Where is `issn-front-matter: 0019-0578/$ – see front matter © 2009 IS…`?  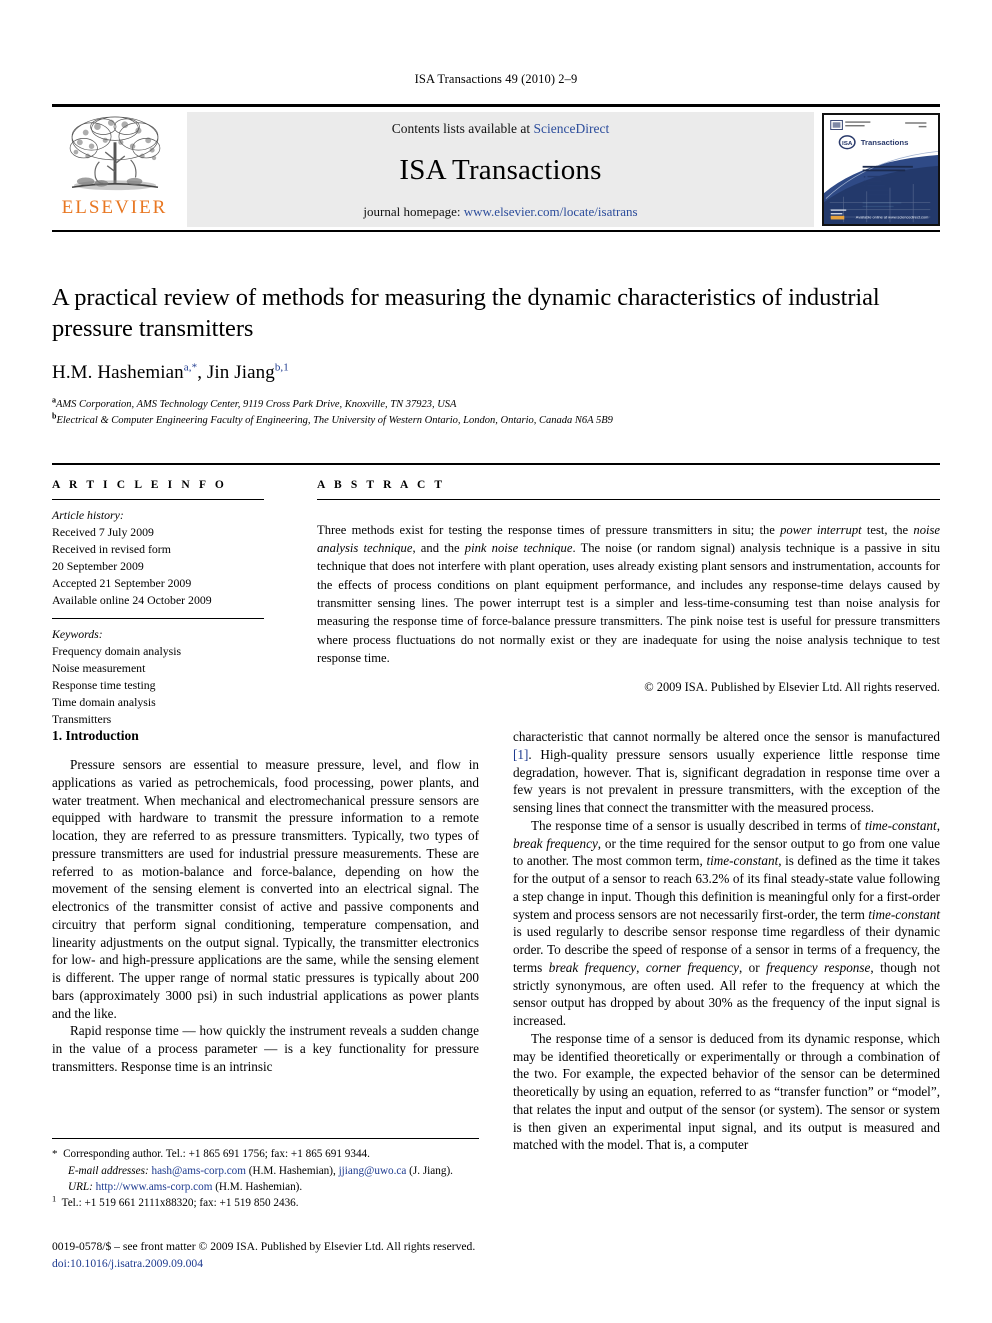
issn-front-matter: 0019-0578/$ – see front matter © 2009 IS… is located at coordinates (264, 1246).